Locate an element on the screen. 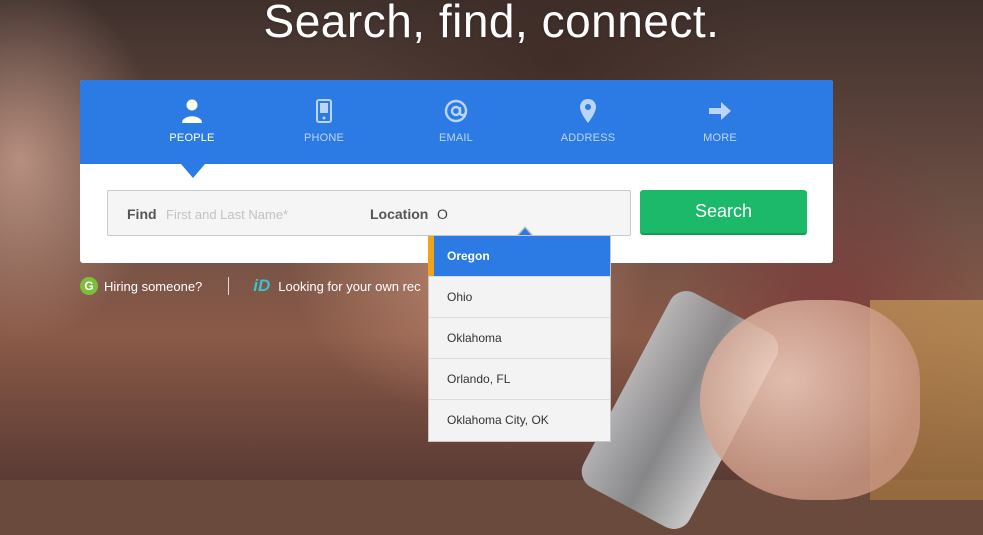 Image resolution: width=983 pixels, height=535 pixels. search-type-tabs: PEOPLE PHONE EMAIL ADDRESS MORE is located at coordinates (456, 129).